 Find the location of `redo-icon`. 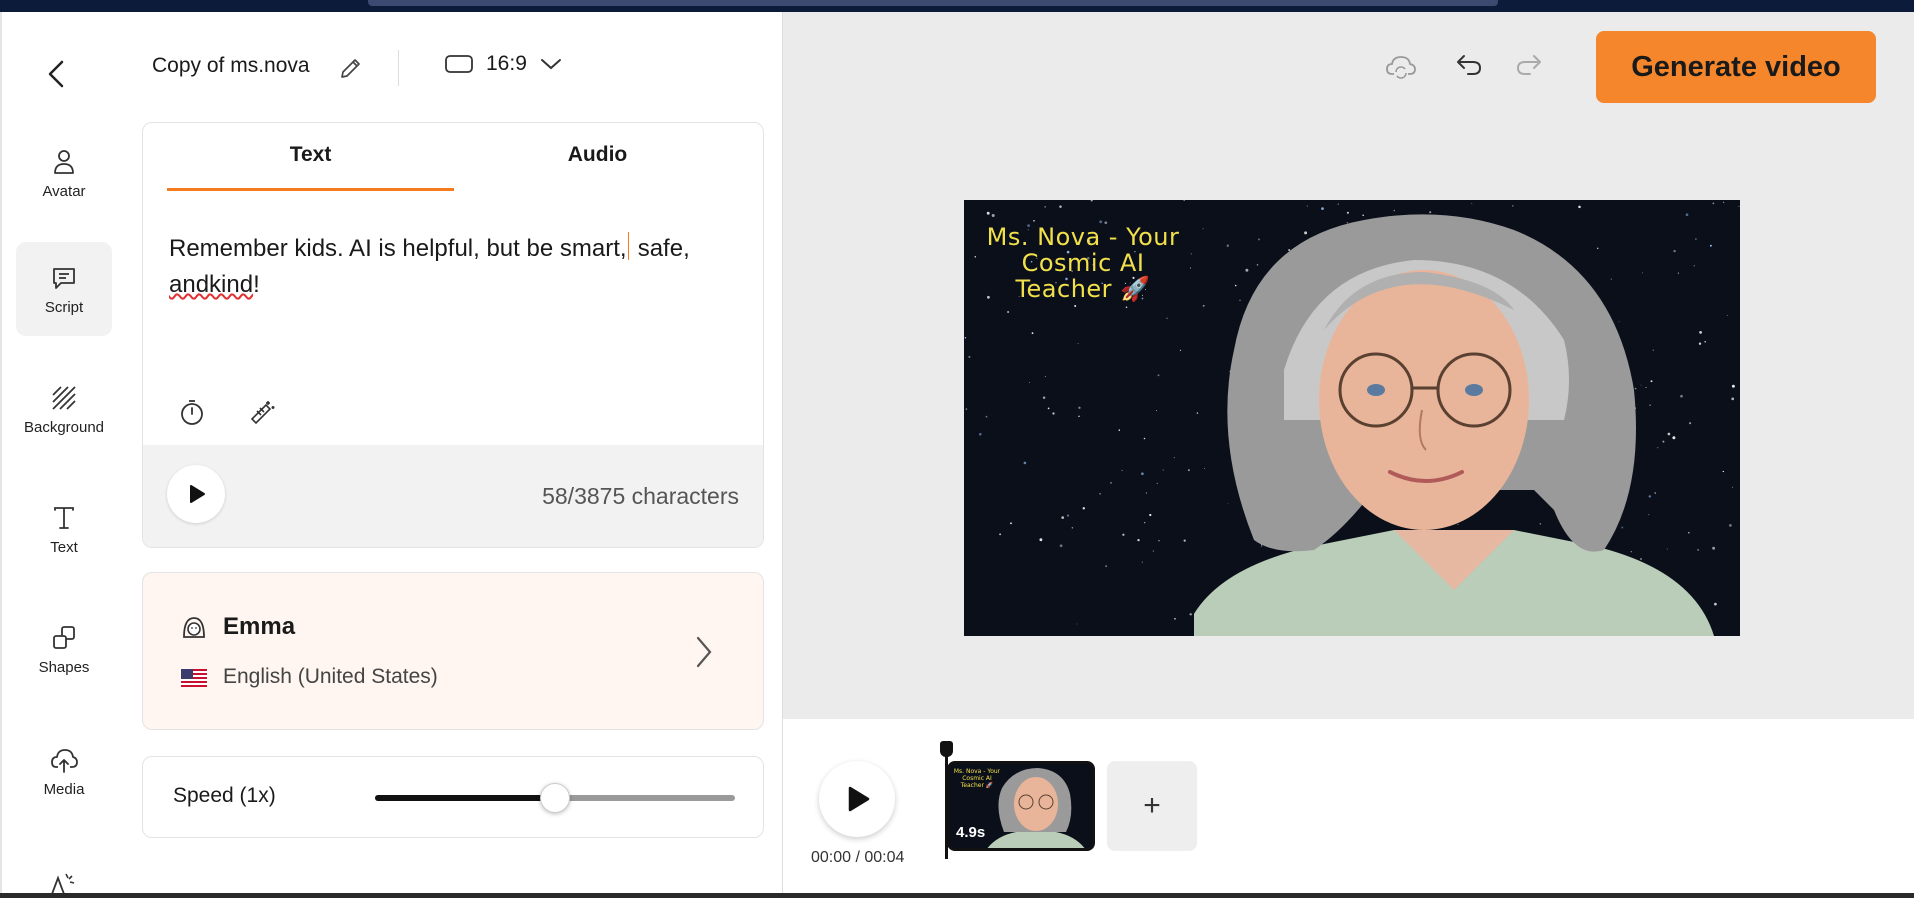

redo-icon is located at coordinates (1529, 67).